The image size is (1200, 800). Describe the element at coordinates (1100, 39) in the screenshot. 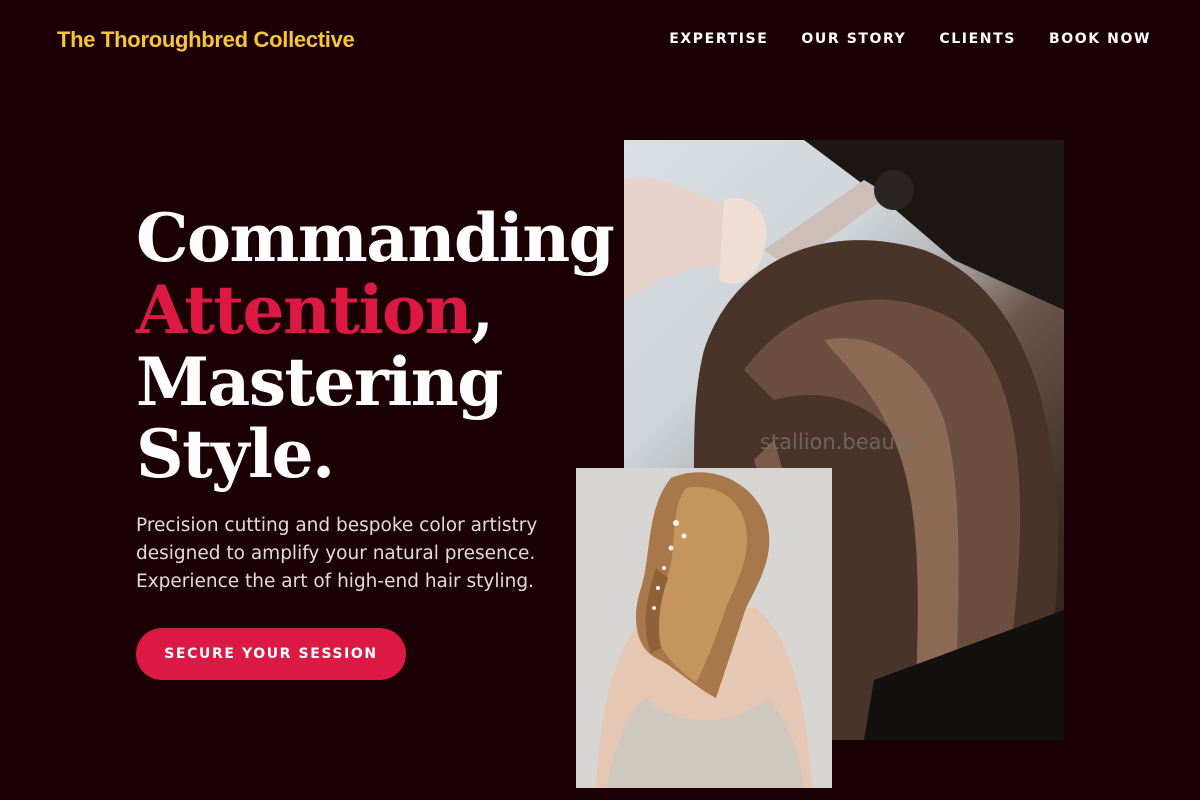

I see `nav-link-book-now: BOOK NOW` at that location.